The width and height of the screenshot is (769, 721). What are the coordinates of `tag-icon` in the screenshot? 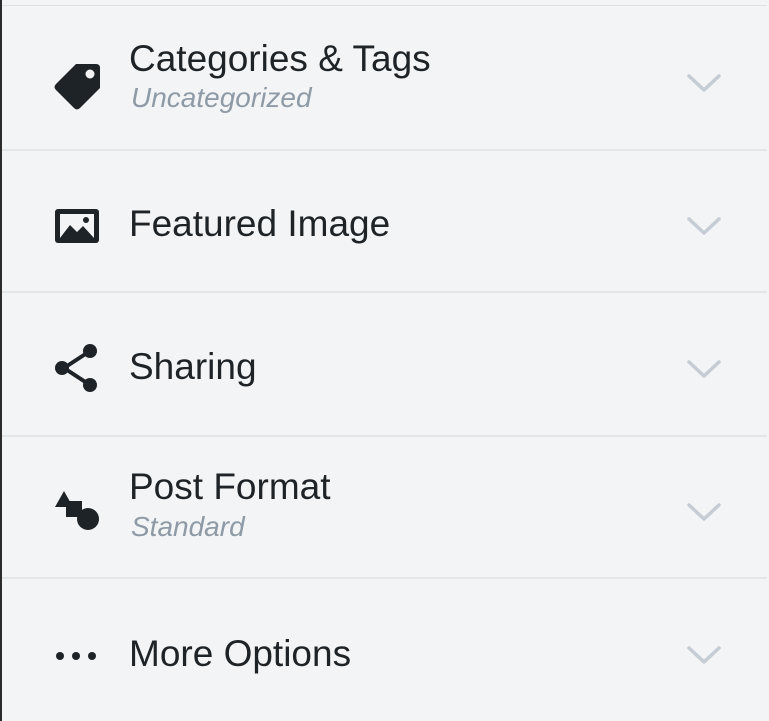 It's located at (77, 85).